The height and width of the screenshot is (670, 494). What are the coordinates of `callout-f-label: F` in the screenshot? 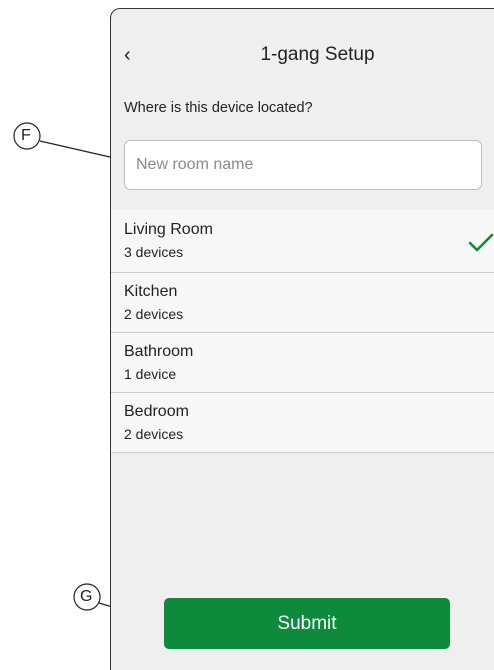 It's located at (26, 135).